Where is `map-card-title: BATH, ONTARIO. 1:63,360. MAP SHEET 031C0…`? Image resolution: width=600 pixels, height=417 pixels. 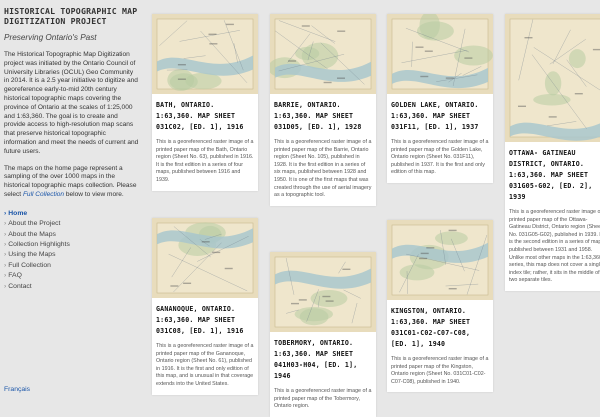
map-card-title: BATH, ONTARIO. 1:63,360. MAP SHEET 031C0… is located at coordinates (205, 116).